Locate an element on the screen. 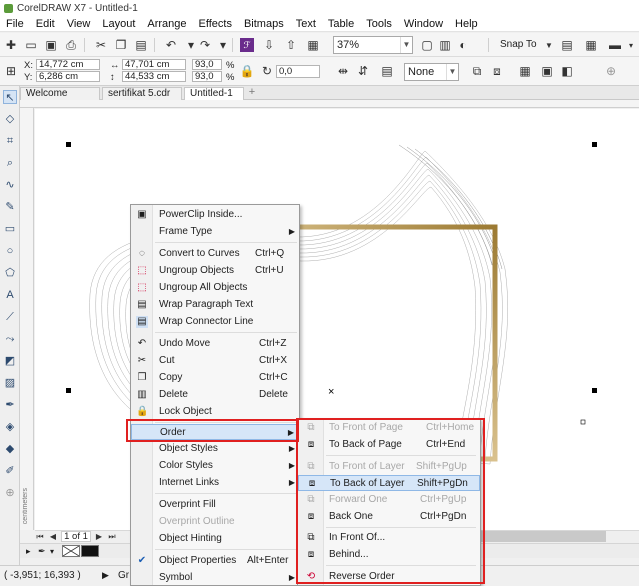  polygon-tool-icon: ⬠ is located at coordinates (10, 273).